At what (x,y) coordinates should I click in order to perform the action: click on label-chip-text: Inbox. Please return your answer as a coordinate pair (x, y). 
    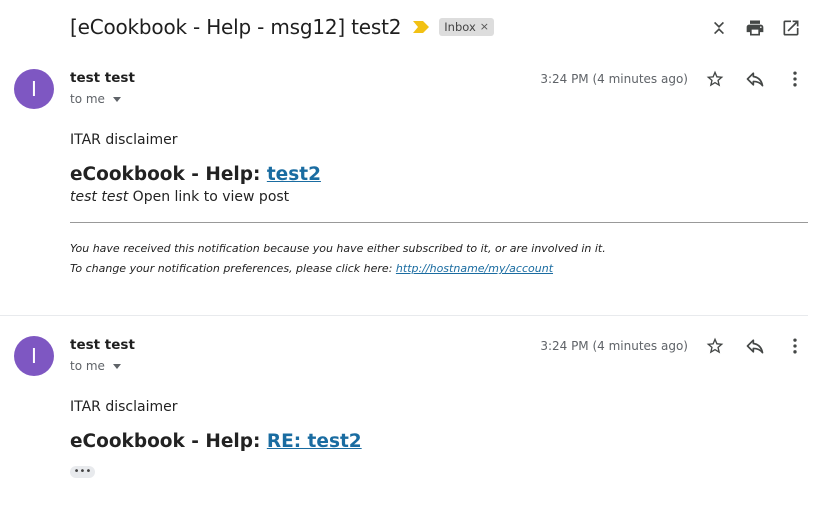
    Looking at the image, I should click on (460, 27).